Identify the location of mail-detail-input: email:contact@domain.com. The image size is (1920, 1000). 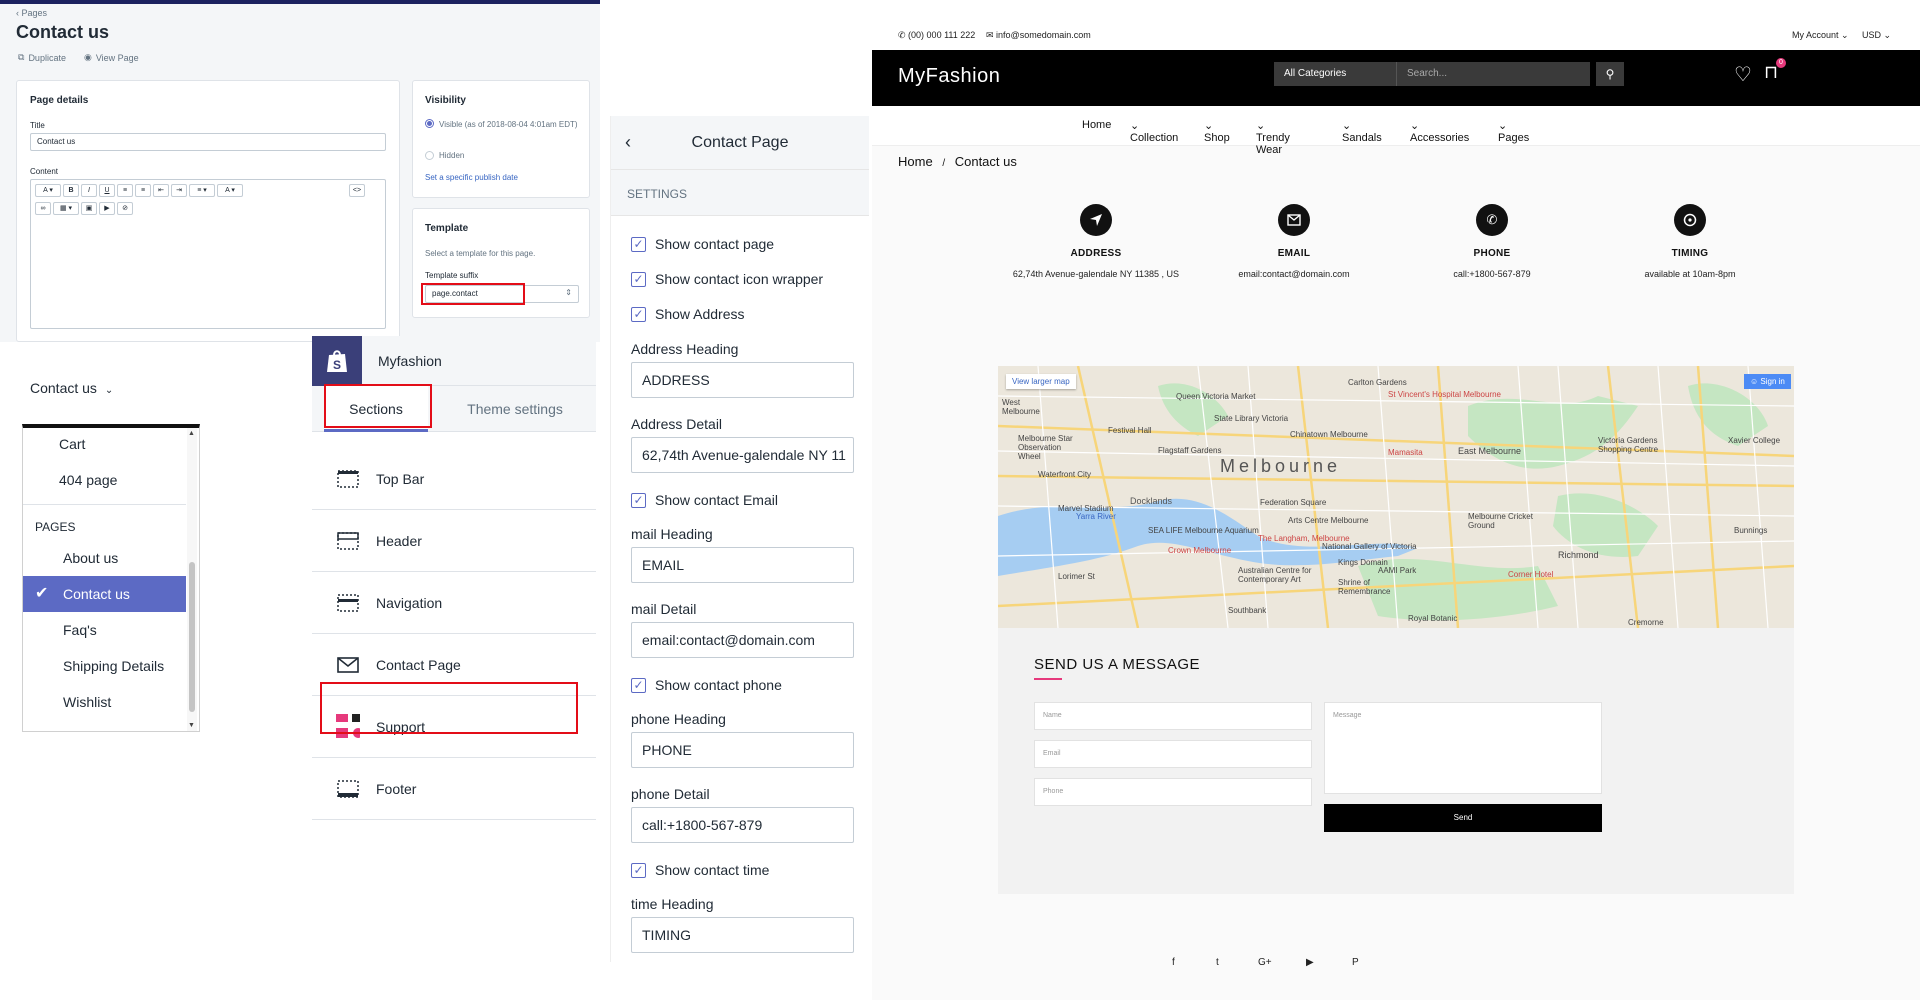
(742, 640).